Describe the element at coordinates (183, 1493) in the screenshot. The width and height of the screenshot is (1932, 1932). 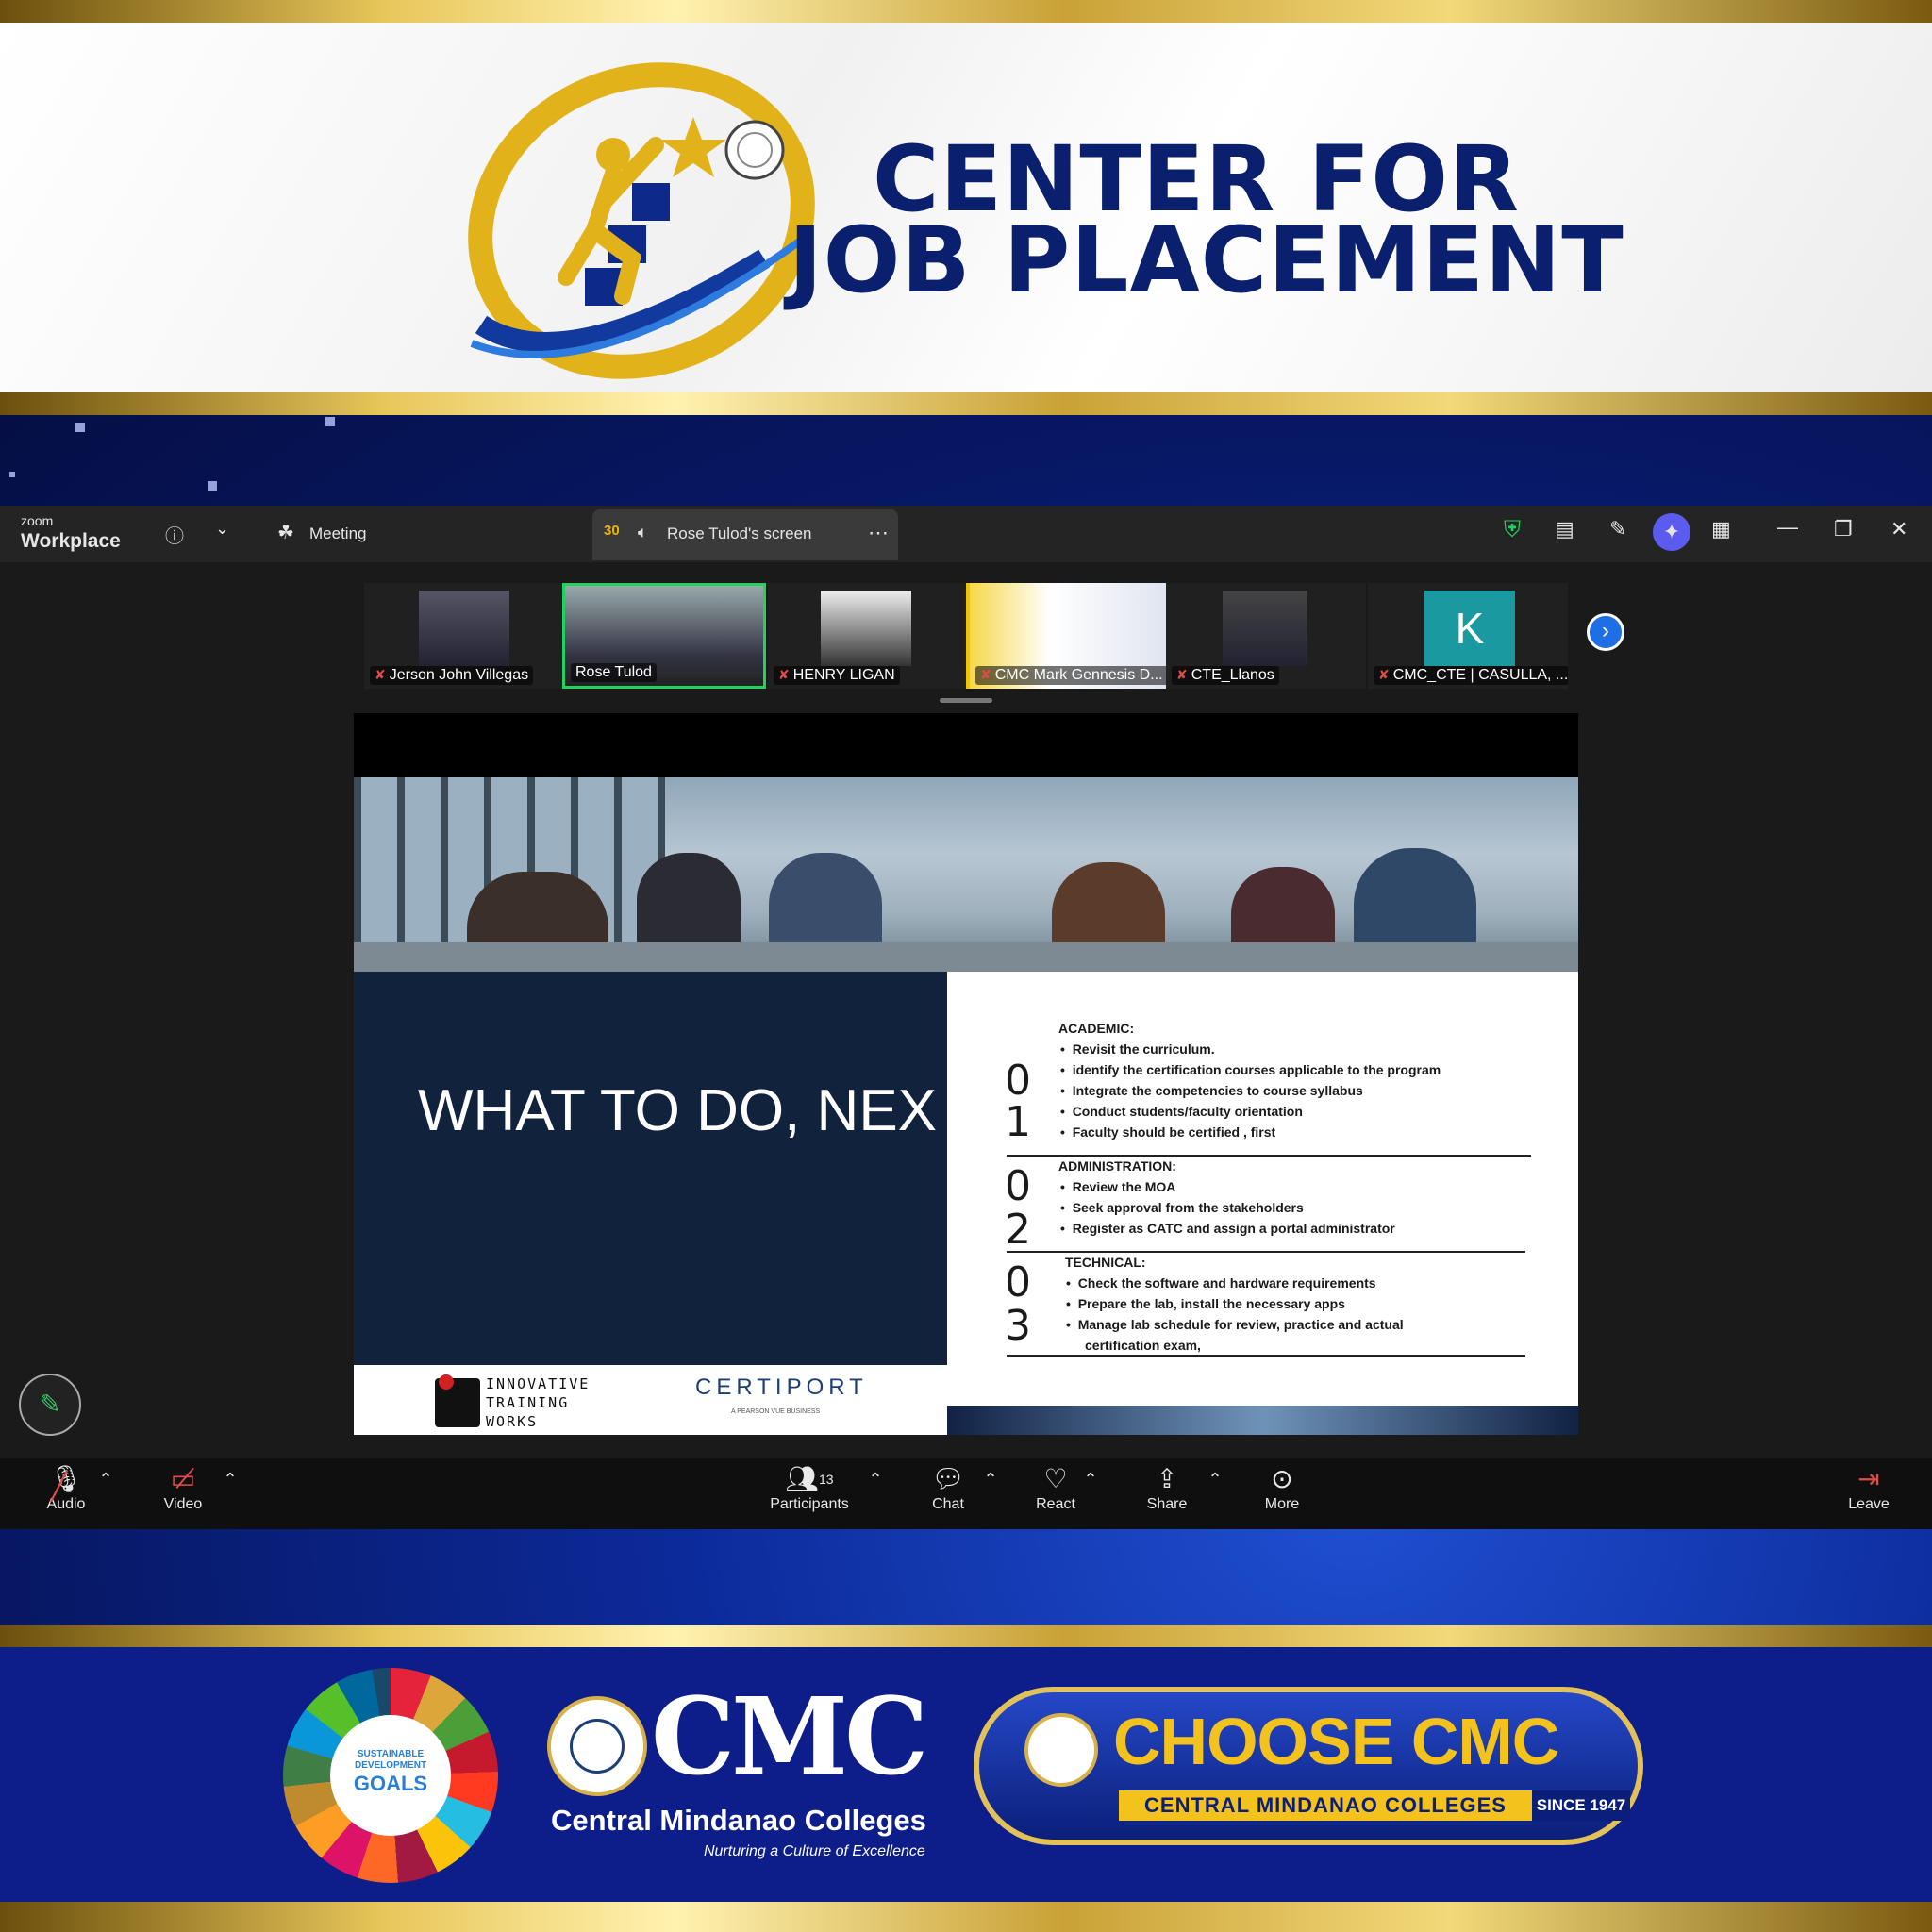
I see `video-button: ▭̸ Video` at that location.